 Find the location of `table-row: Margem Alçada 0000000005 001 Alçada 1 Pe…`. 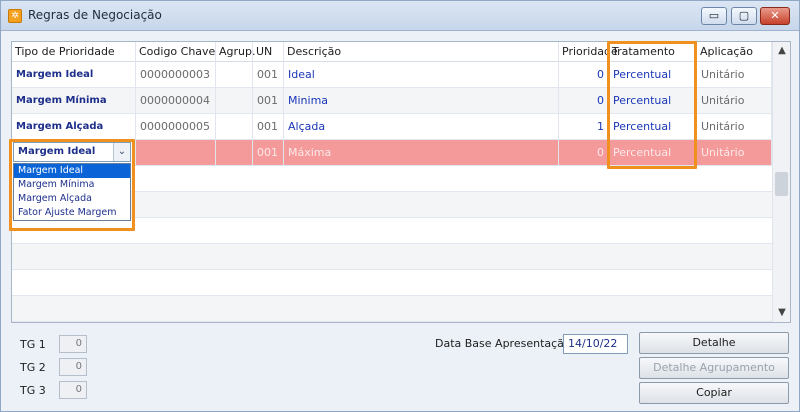

table-row: Margem Alçada 0000000005 001 Alçada 1 Pe… is located at coordinates (392, 127).